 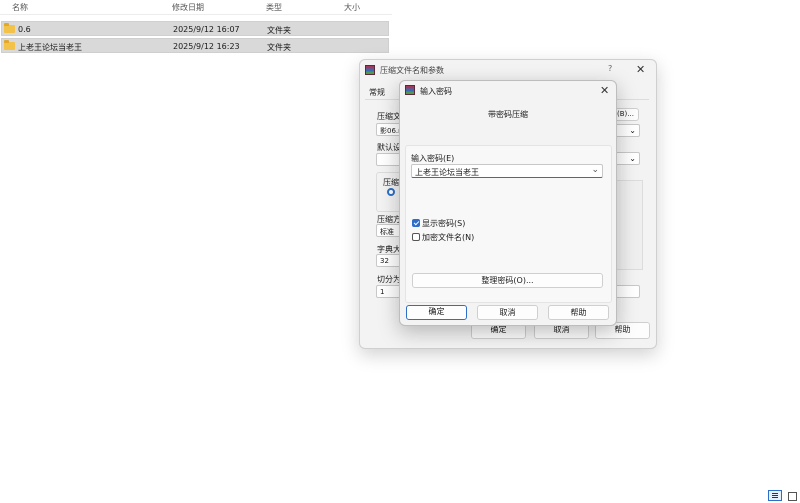 I want to click on tiles-view-icon, so click(x=792, y=496).